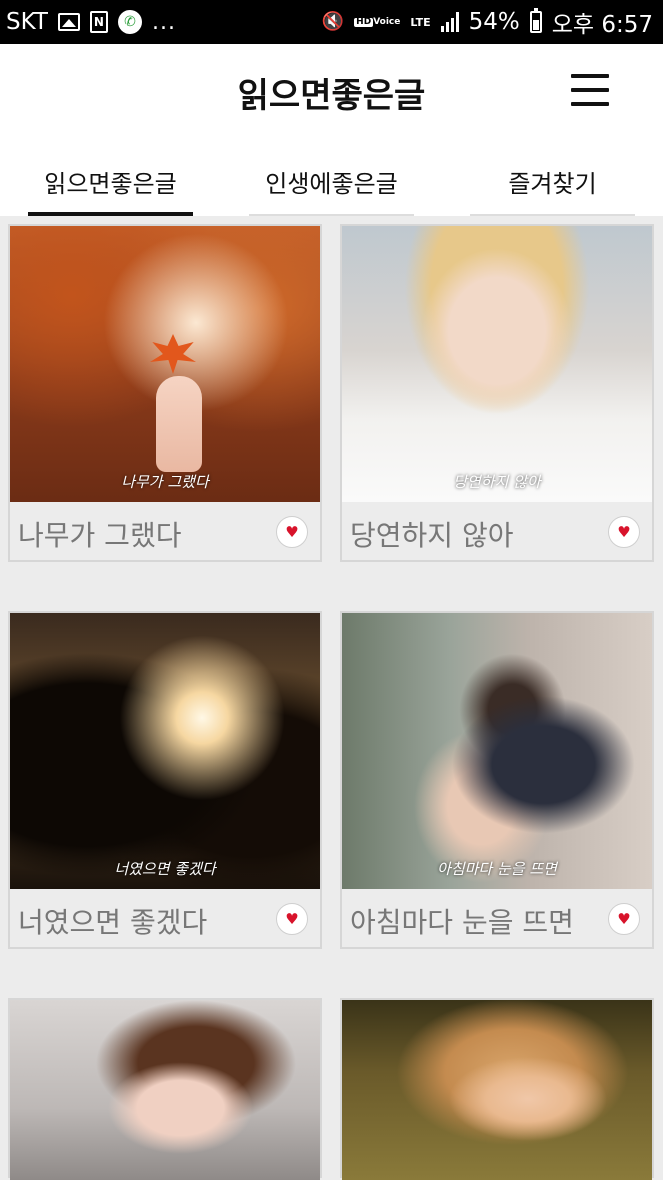  Describe the element at coordinates (165, 751) in the screenshot. I see `article-image: 너였으면 좋겠다` at that location.